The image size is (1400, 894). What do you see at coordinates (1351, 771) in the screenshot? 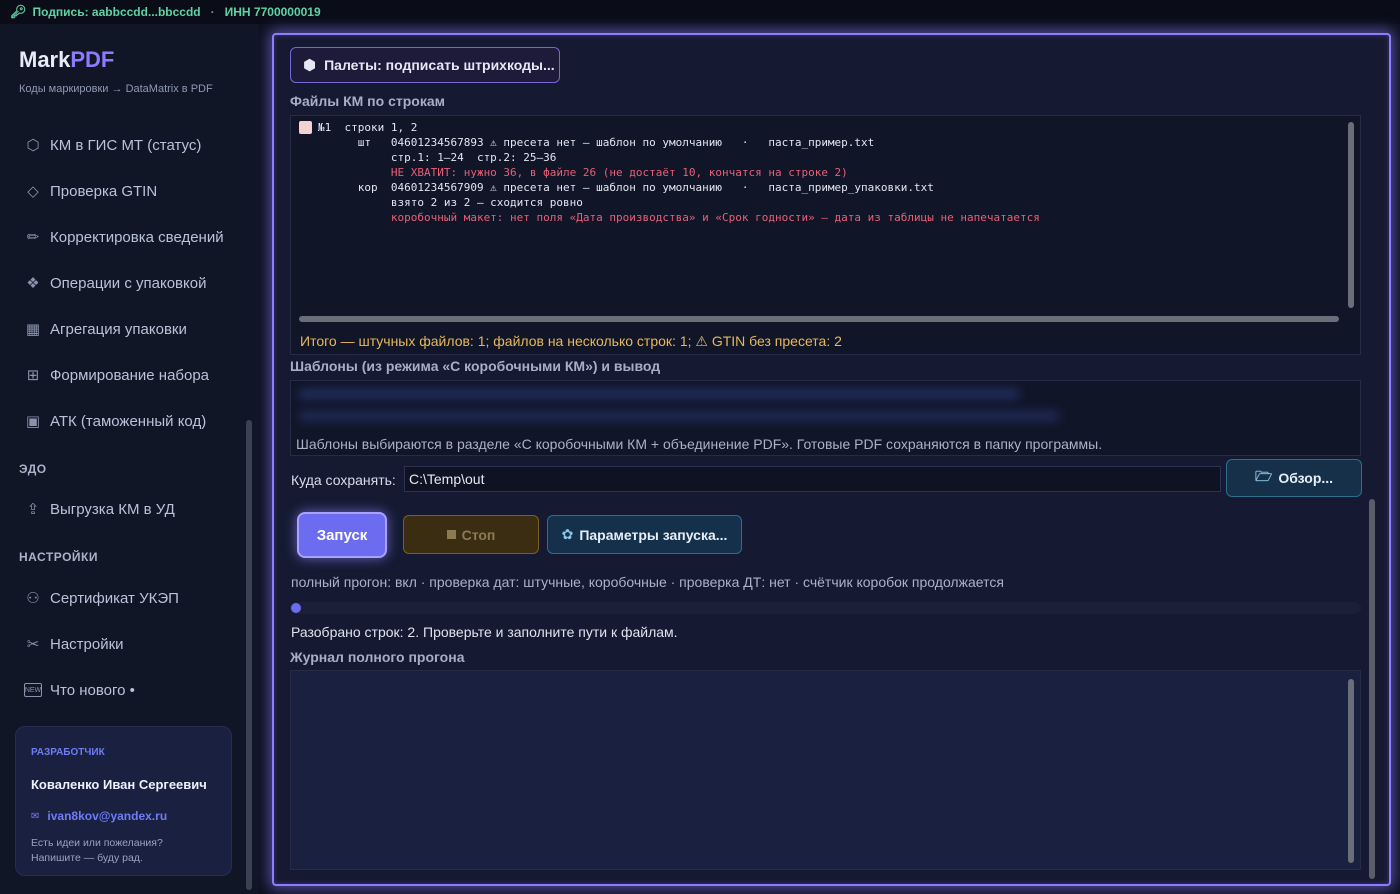
I see `log-scrollbar` at bounding box center [1351, 771].